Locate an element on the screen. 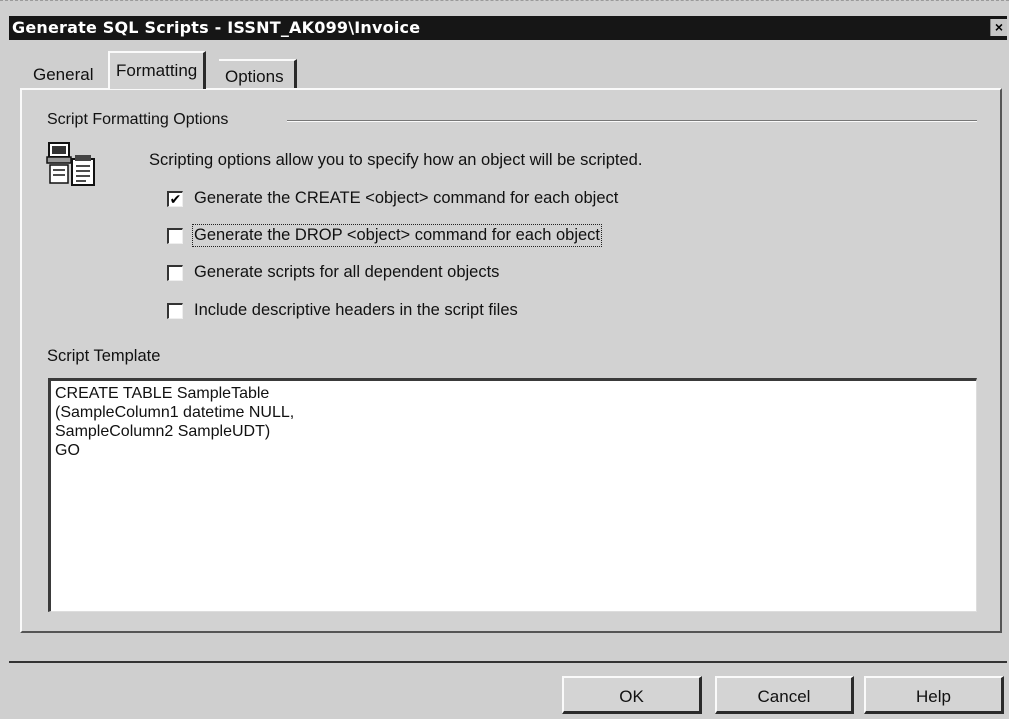 The width and height of the screenshot is (1009, 719). script-document-icon is located at coordinates (70, 164).